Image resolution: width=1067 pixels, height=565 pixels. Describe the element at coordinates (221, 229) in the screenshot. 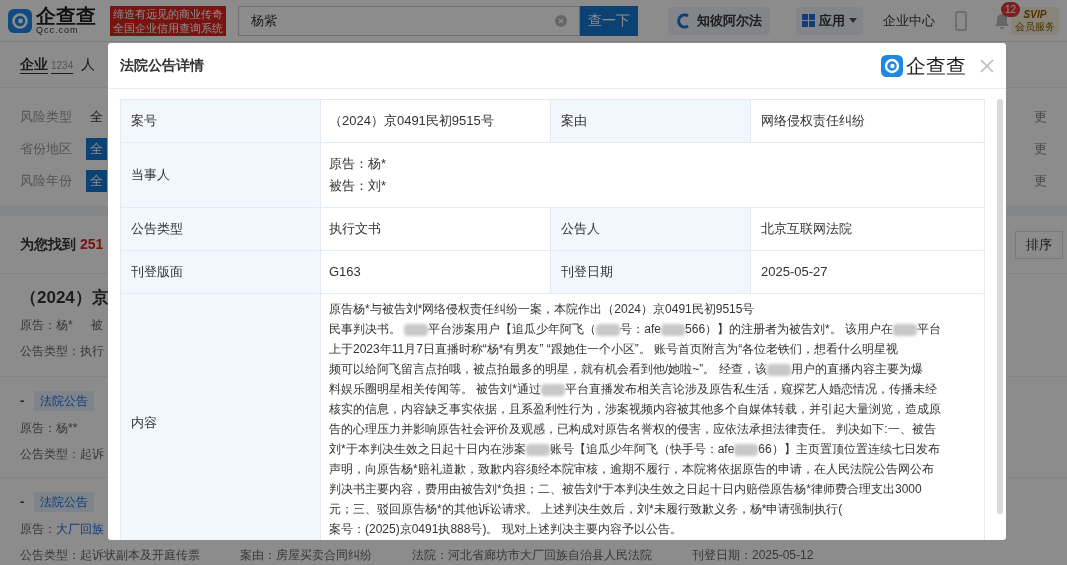

I see `field-label: 公告类型` at that location.